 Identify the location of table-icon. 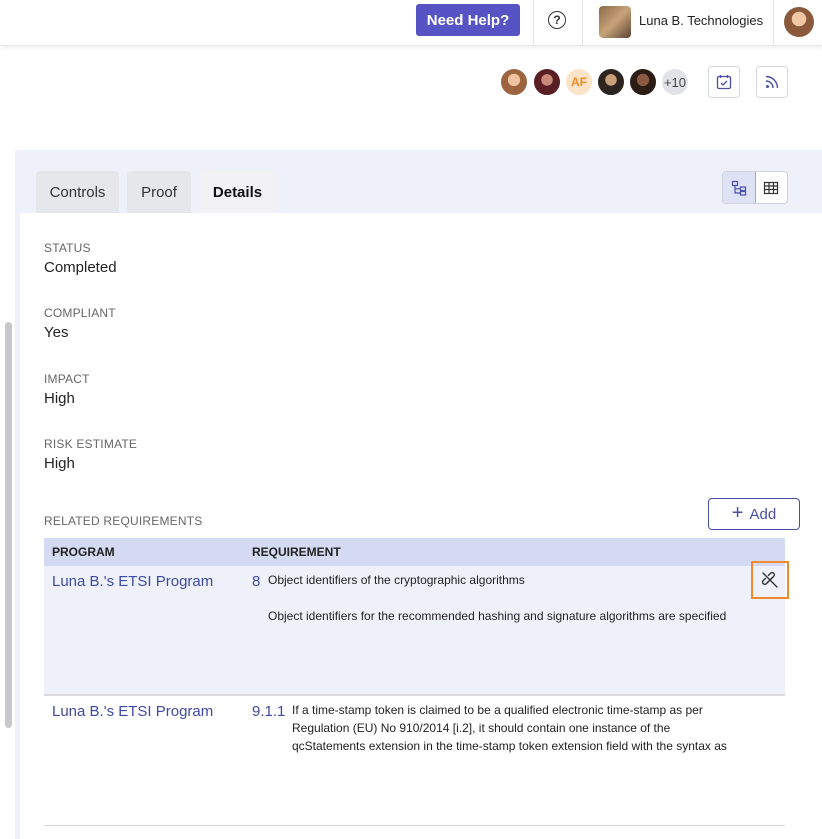
(771, 187).